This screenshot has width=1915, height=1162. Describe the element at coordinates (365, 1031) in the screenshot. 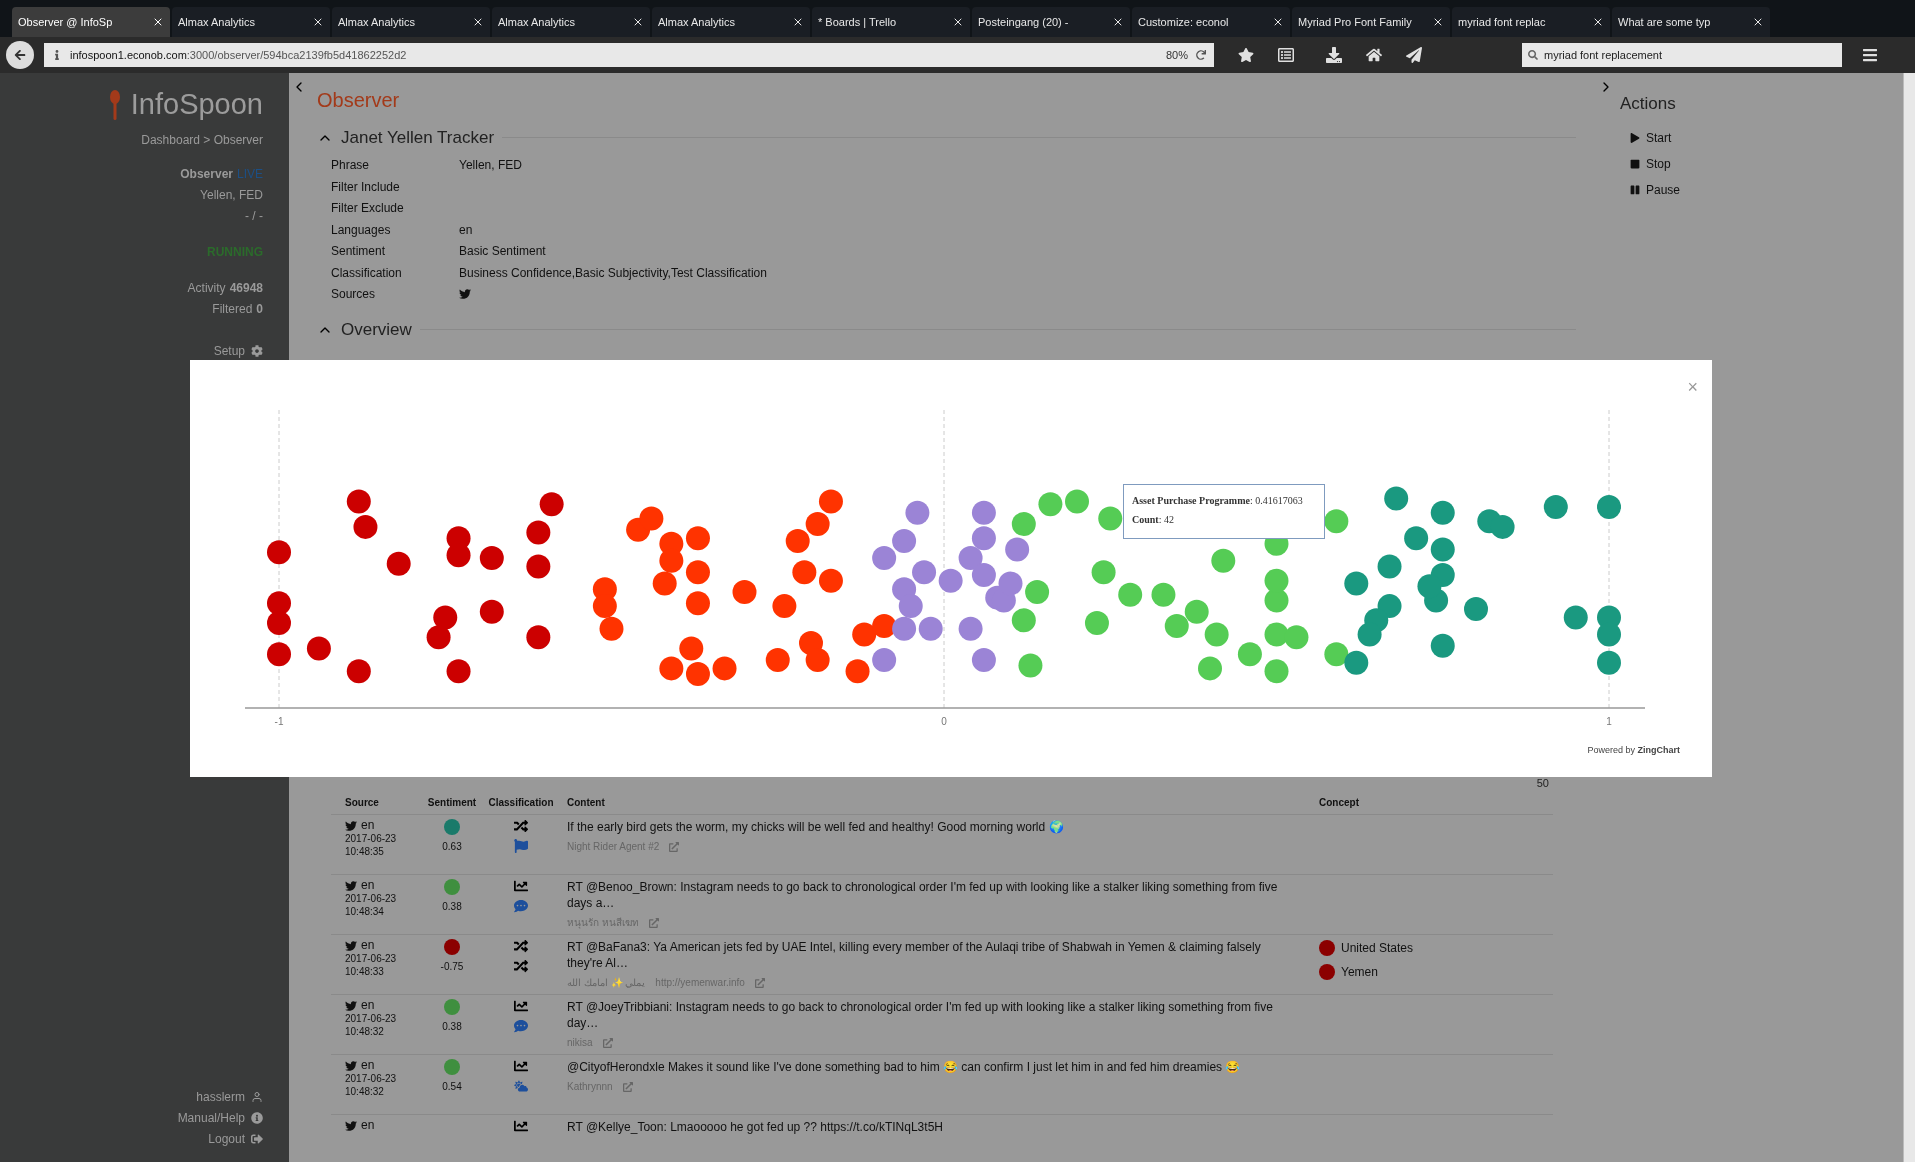

I see `time-text: 10:48:32` at that location.